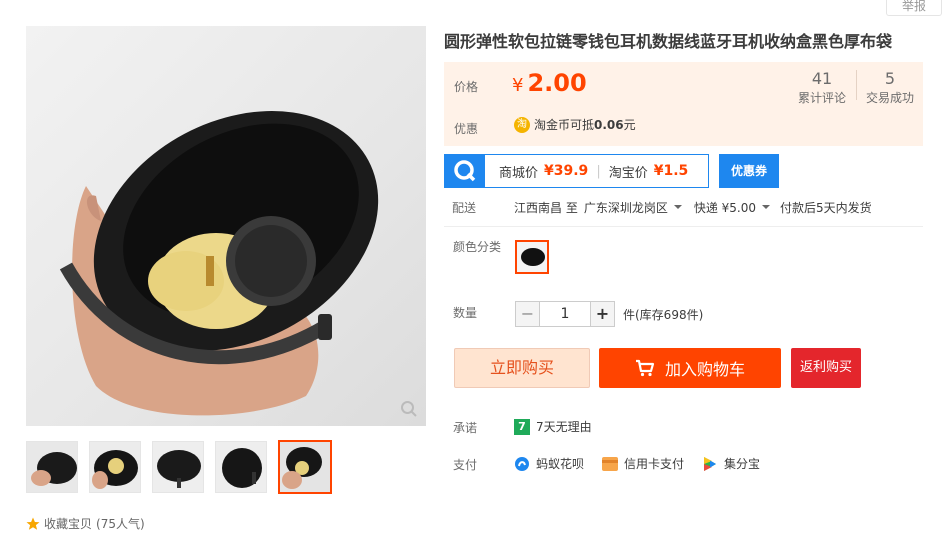  What do you see at coordinates (464, 208) in the screenshot?
I see `shipping-label: 配送` at bounding box center [464, 208].